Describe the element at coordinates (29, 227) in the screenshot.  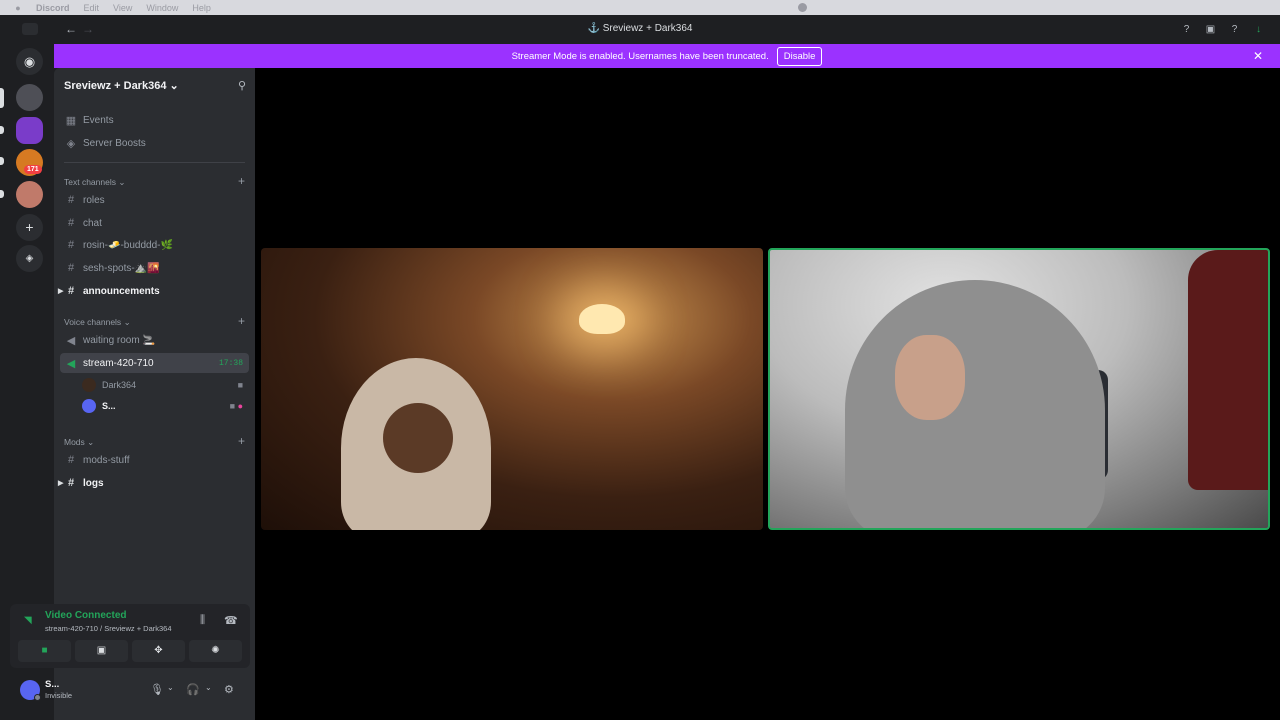
I see `add-server-icon: +` at that location.